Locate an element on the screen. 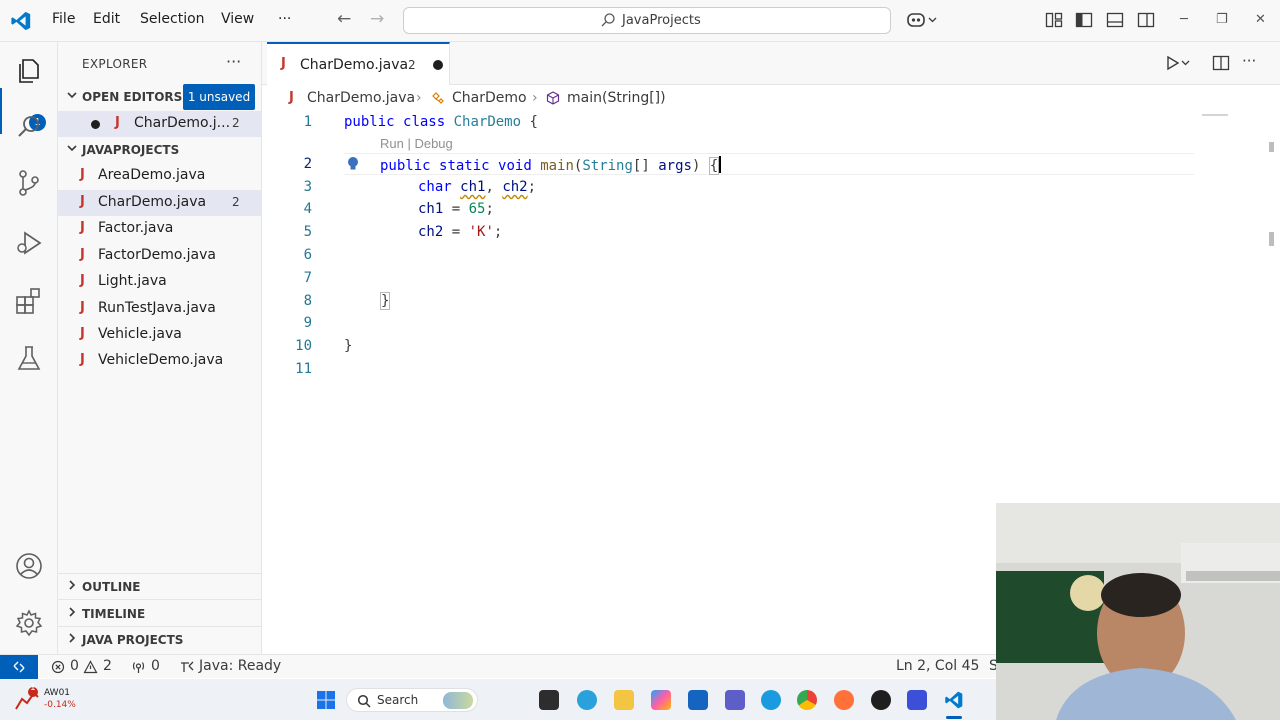 The height and width of the screenshot is (720, 1280). timeline-header: TIMELINE is located at coordinates (160, 614).